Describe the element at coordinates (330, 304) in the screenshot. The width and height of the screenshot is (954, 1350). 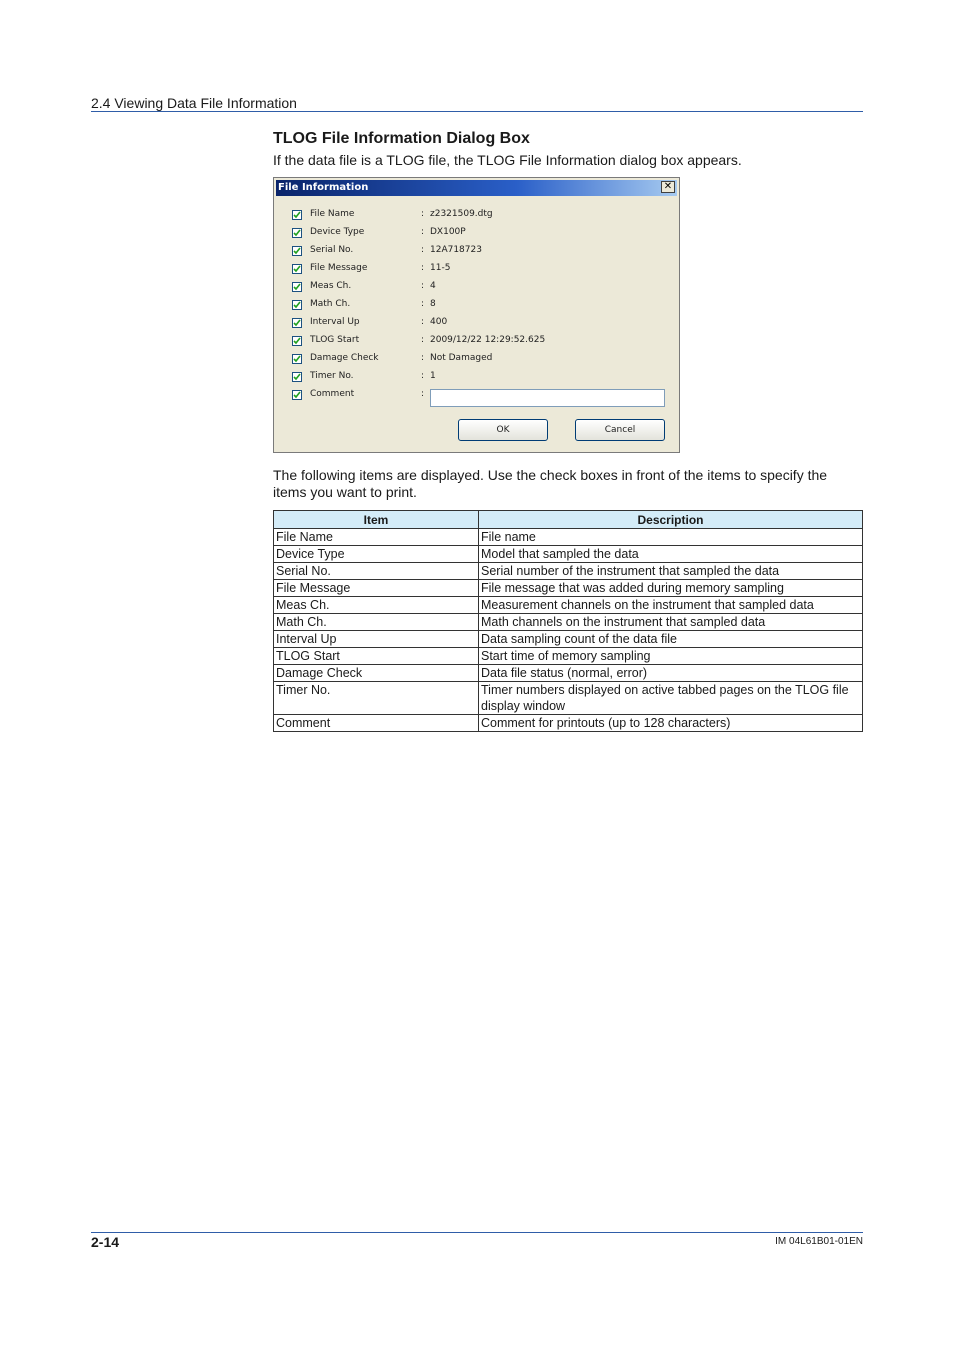
I see `field-label: Math Ch.` at that location.